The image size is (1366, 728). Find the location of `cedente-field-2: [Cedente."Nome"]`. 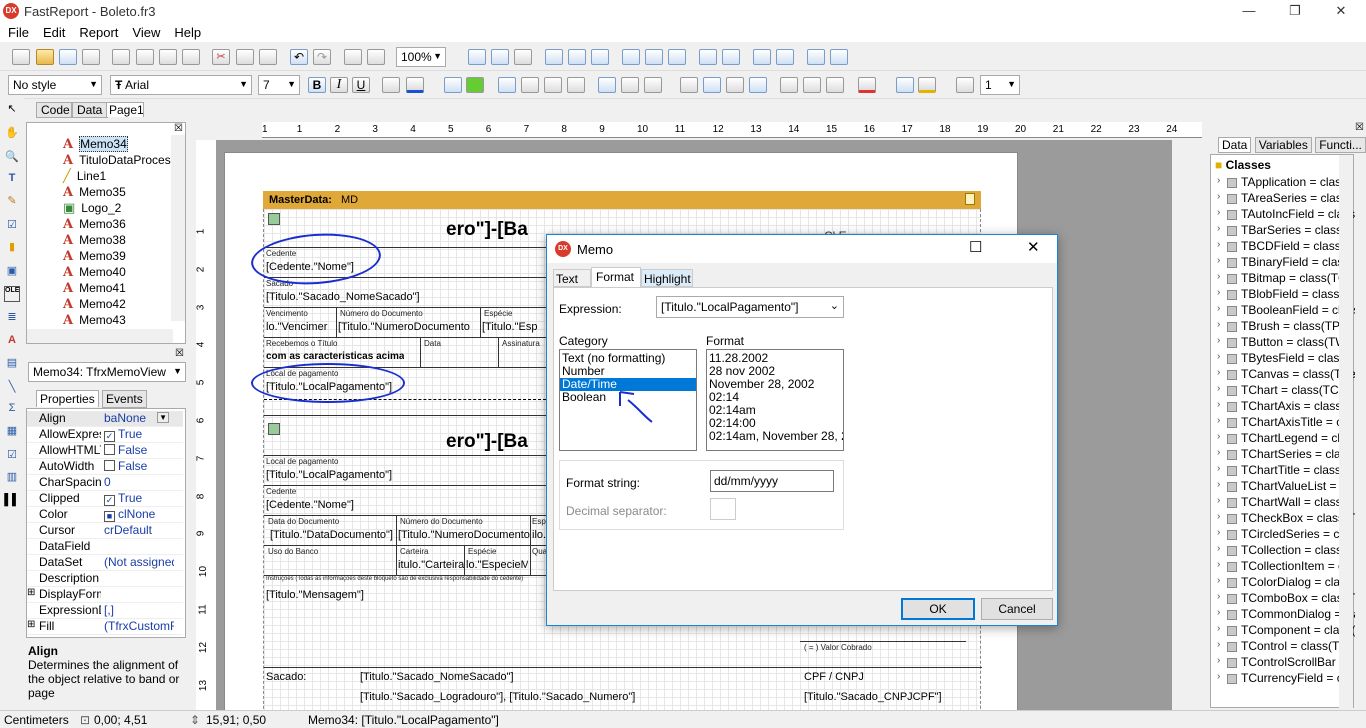

cedente-field-2: [Cedente."Nome"] is located at coordinates (310, 505).